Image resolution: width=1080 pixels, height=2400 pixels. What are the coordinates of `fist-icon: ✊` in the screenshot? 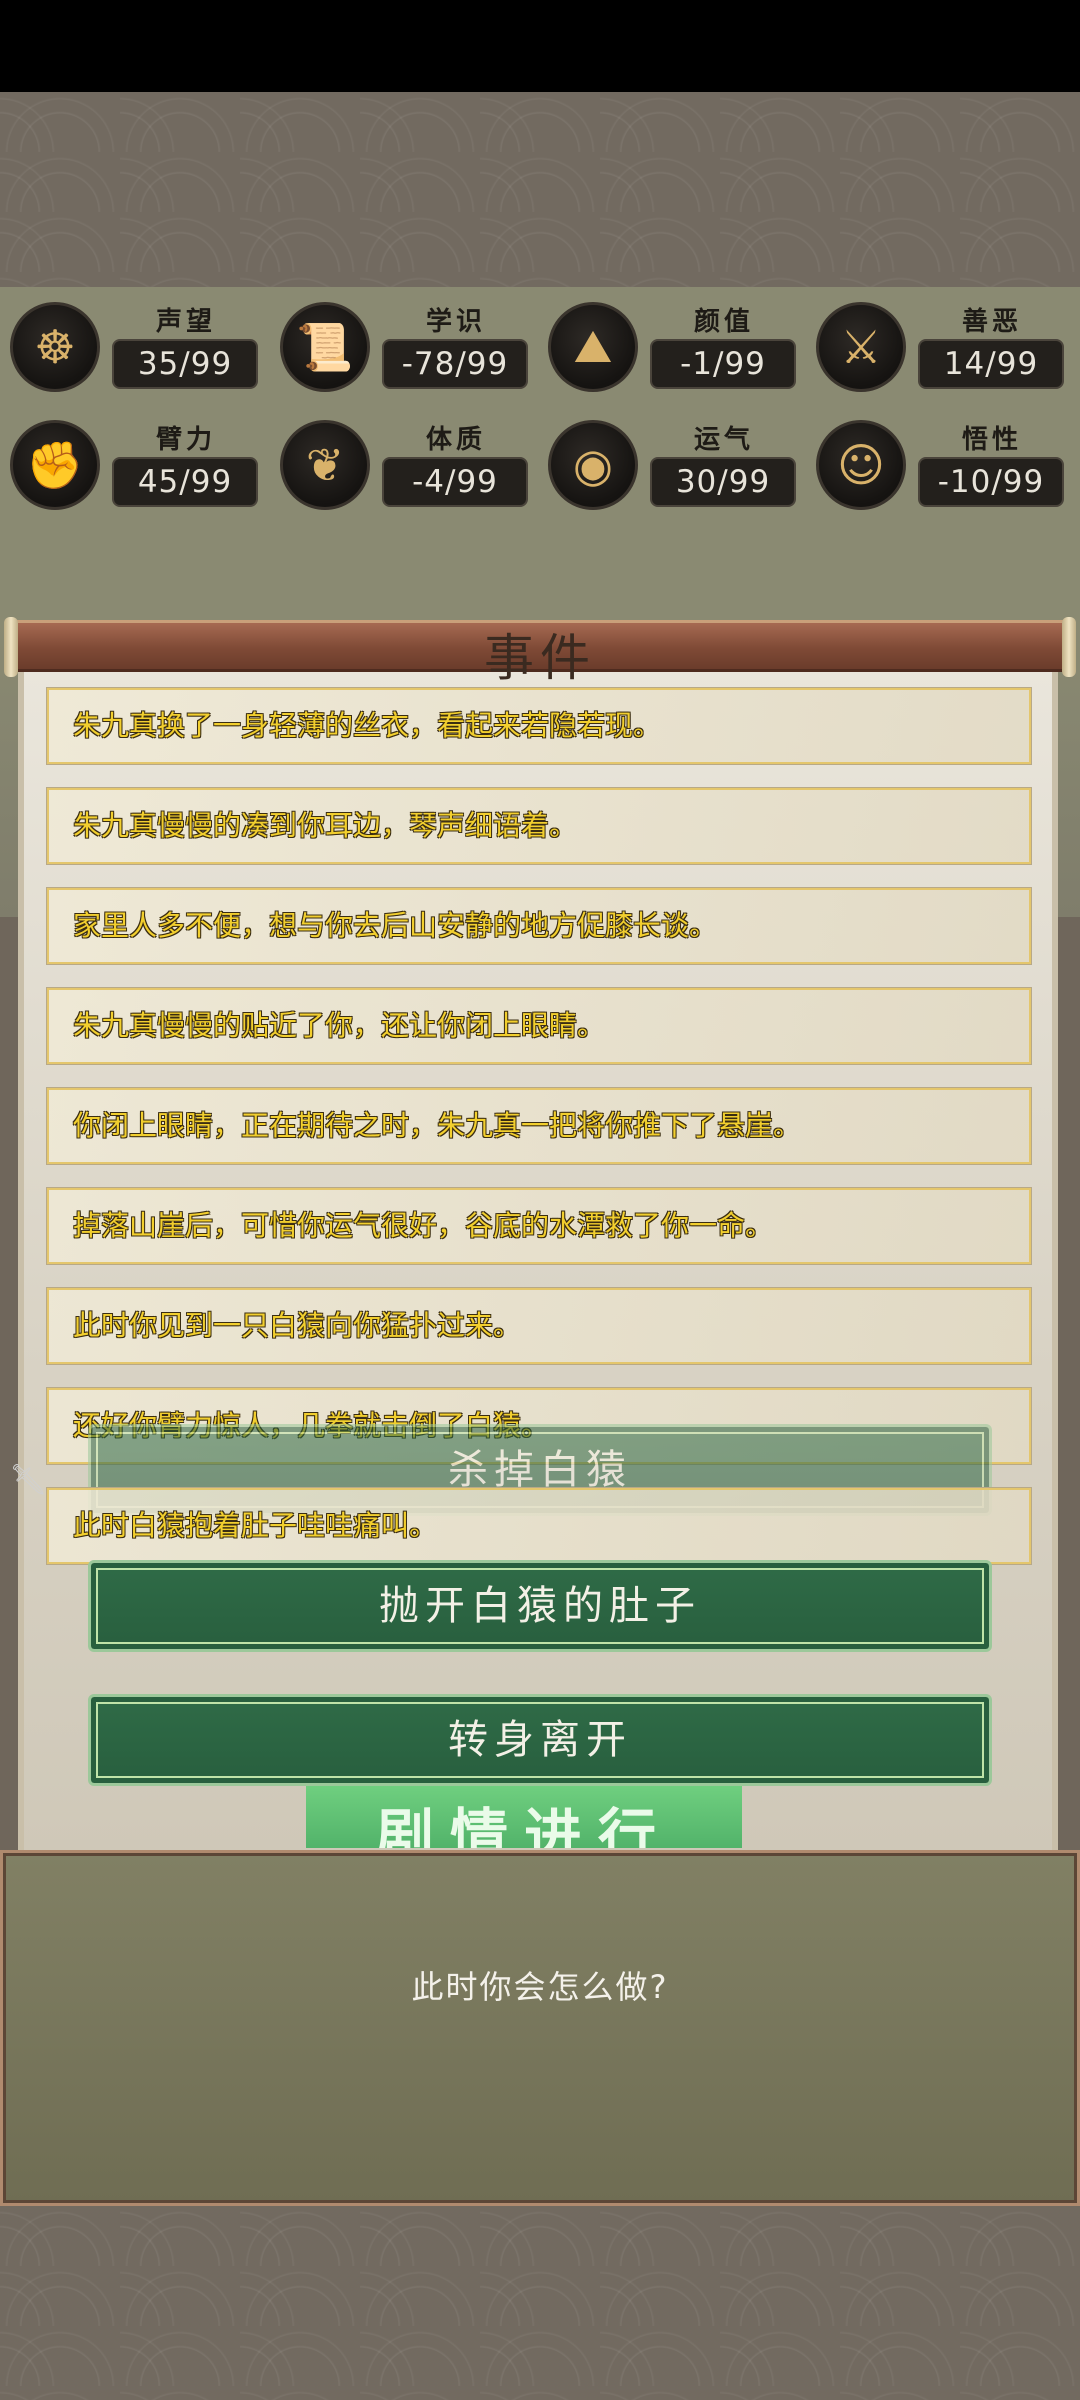 It's located at (55, 465).